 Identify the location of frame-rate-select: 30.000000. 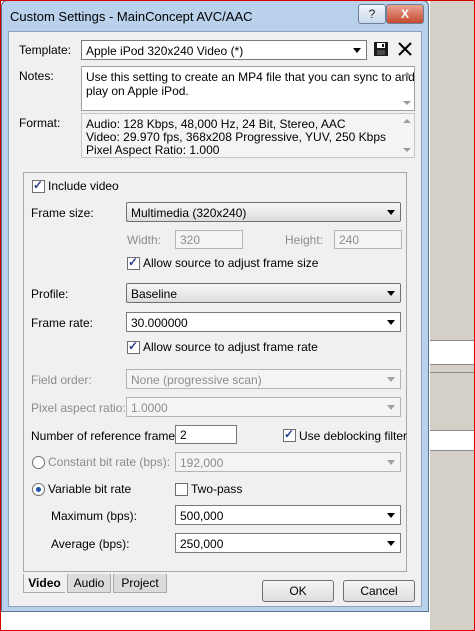
(263, 322).